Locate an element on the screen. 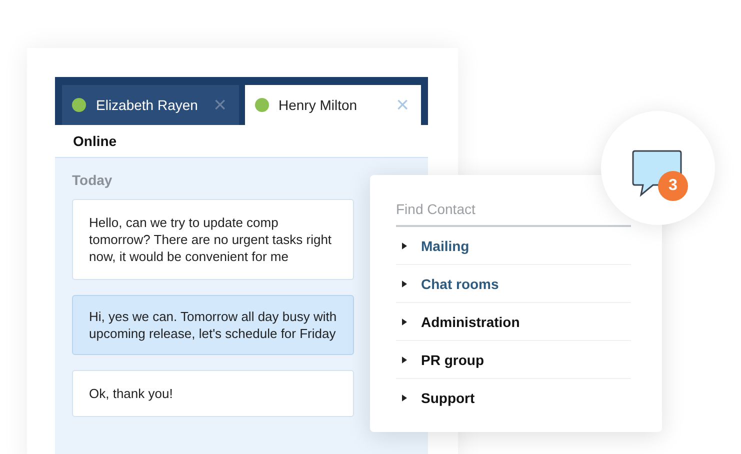 The width and height of the screenshot is (741, 454). contact-name: Elizabeth Rayen is located at coordinates (147, 105).